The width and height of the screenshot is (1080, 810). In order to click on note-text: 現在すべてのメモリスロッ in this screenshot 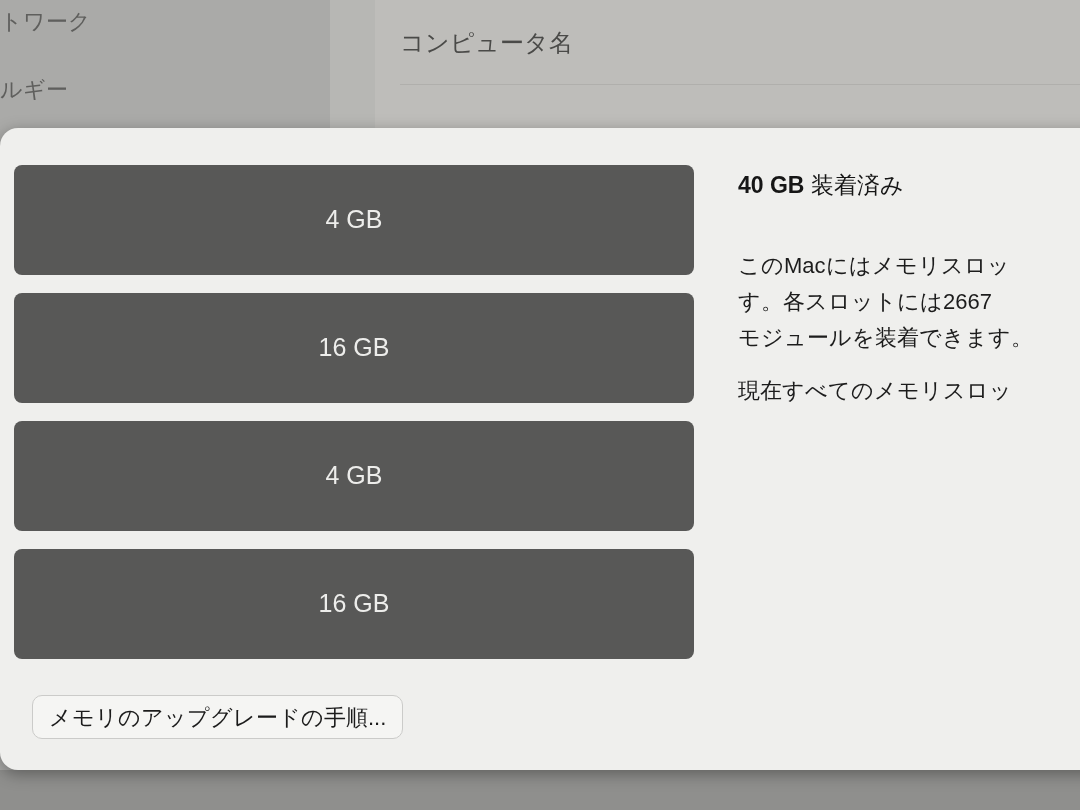, I will do `click(875, 391)`.